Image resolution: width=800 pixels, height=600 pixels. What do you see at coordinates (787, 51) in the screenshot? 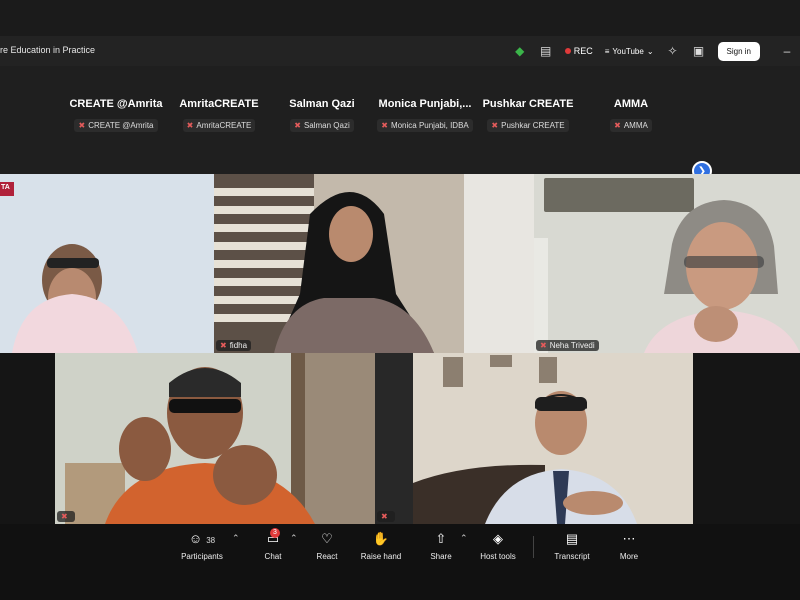
I see `minimize-icon: –` at bounding box center [787, 51].